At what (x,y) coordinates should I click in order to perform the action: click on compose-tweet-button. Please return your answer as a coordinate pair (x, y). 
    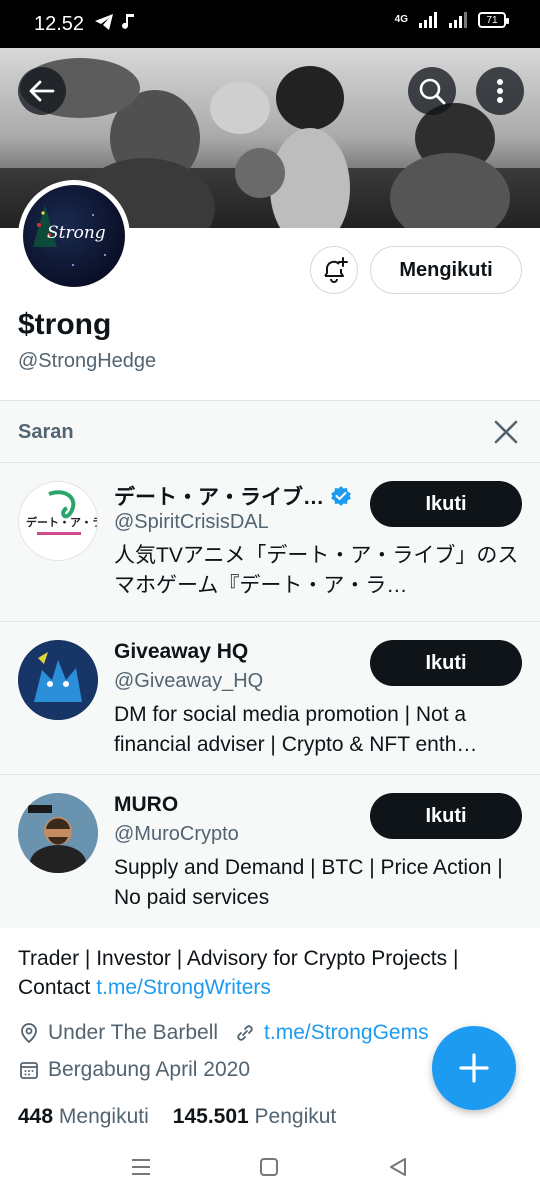
    Looking at the image, I should click on (474, 1068).